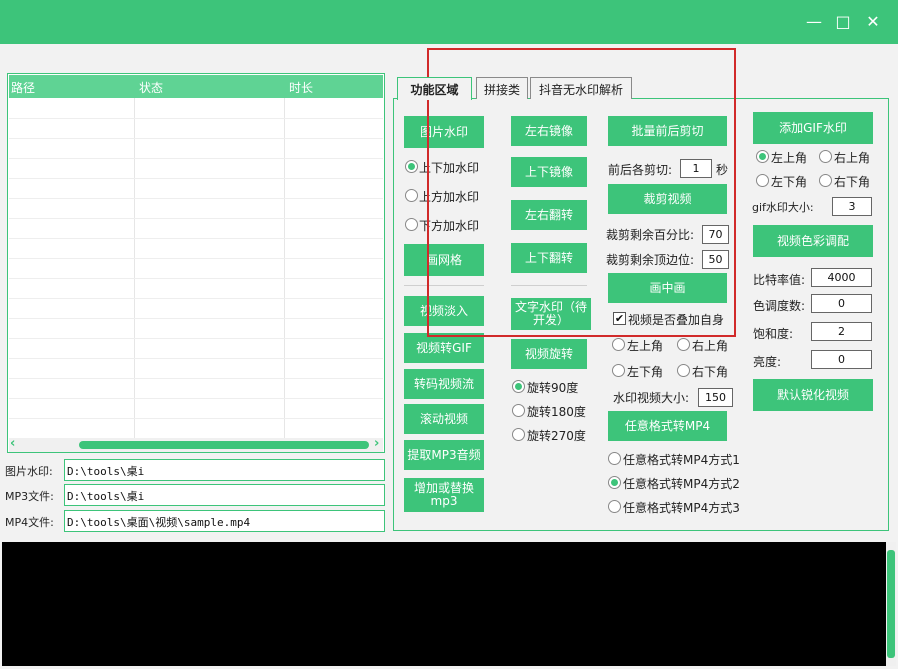 This screenshot has width=898, height=669. What do you see at coordinates (444, 419) in the screenshot?
I see `scroll-video-button: 滚动视频` at bounding box center [444, 419].